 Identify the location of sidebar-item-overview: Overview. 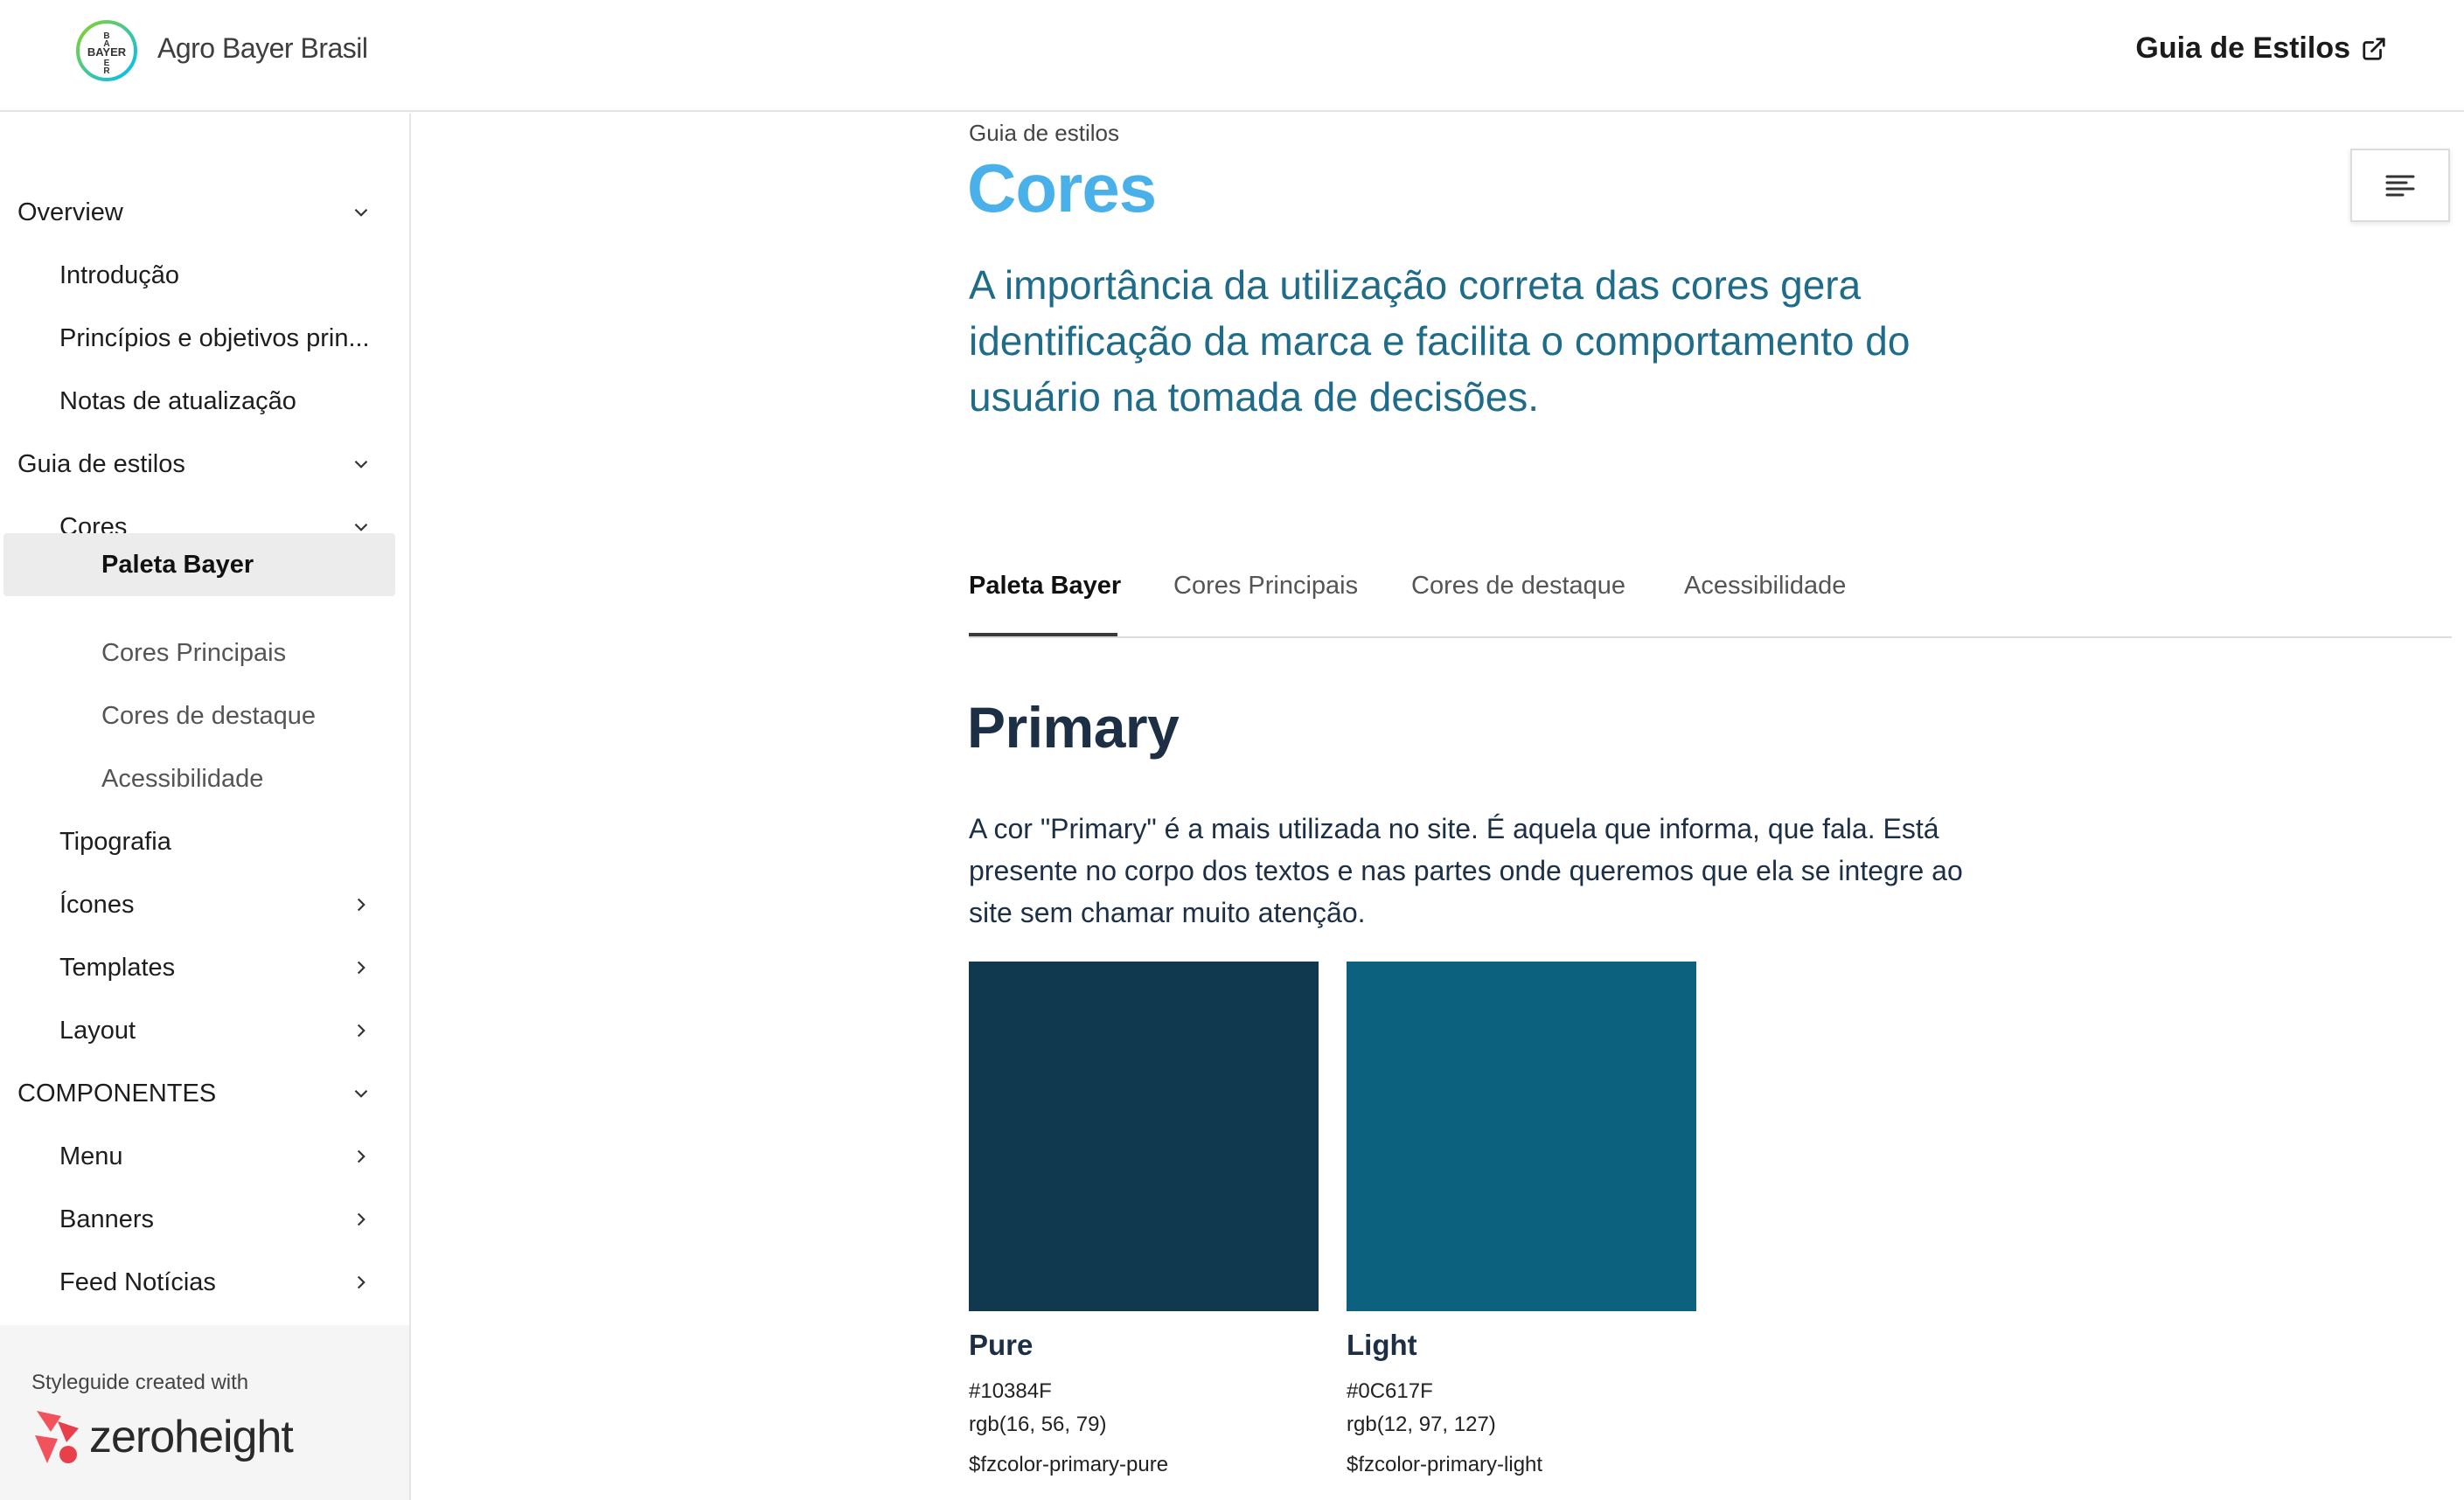
(197, 212).